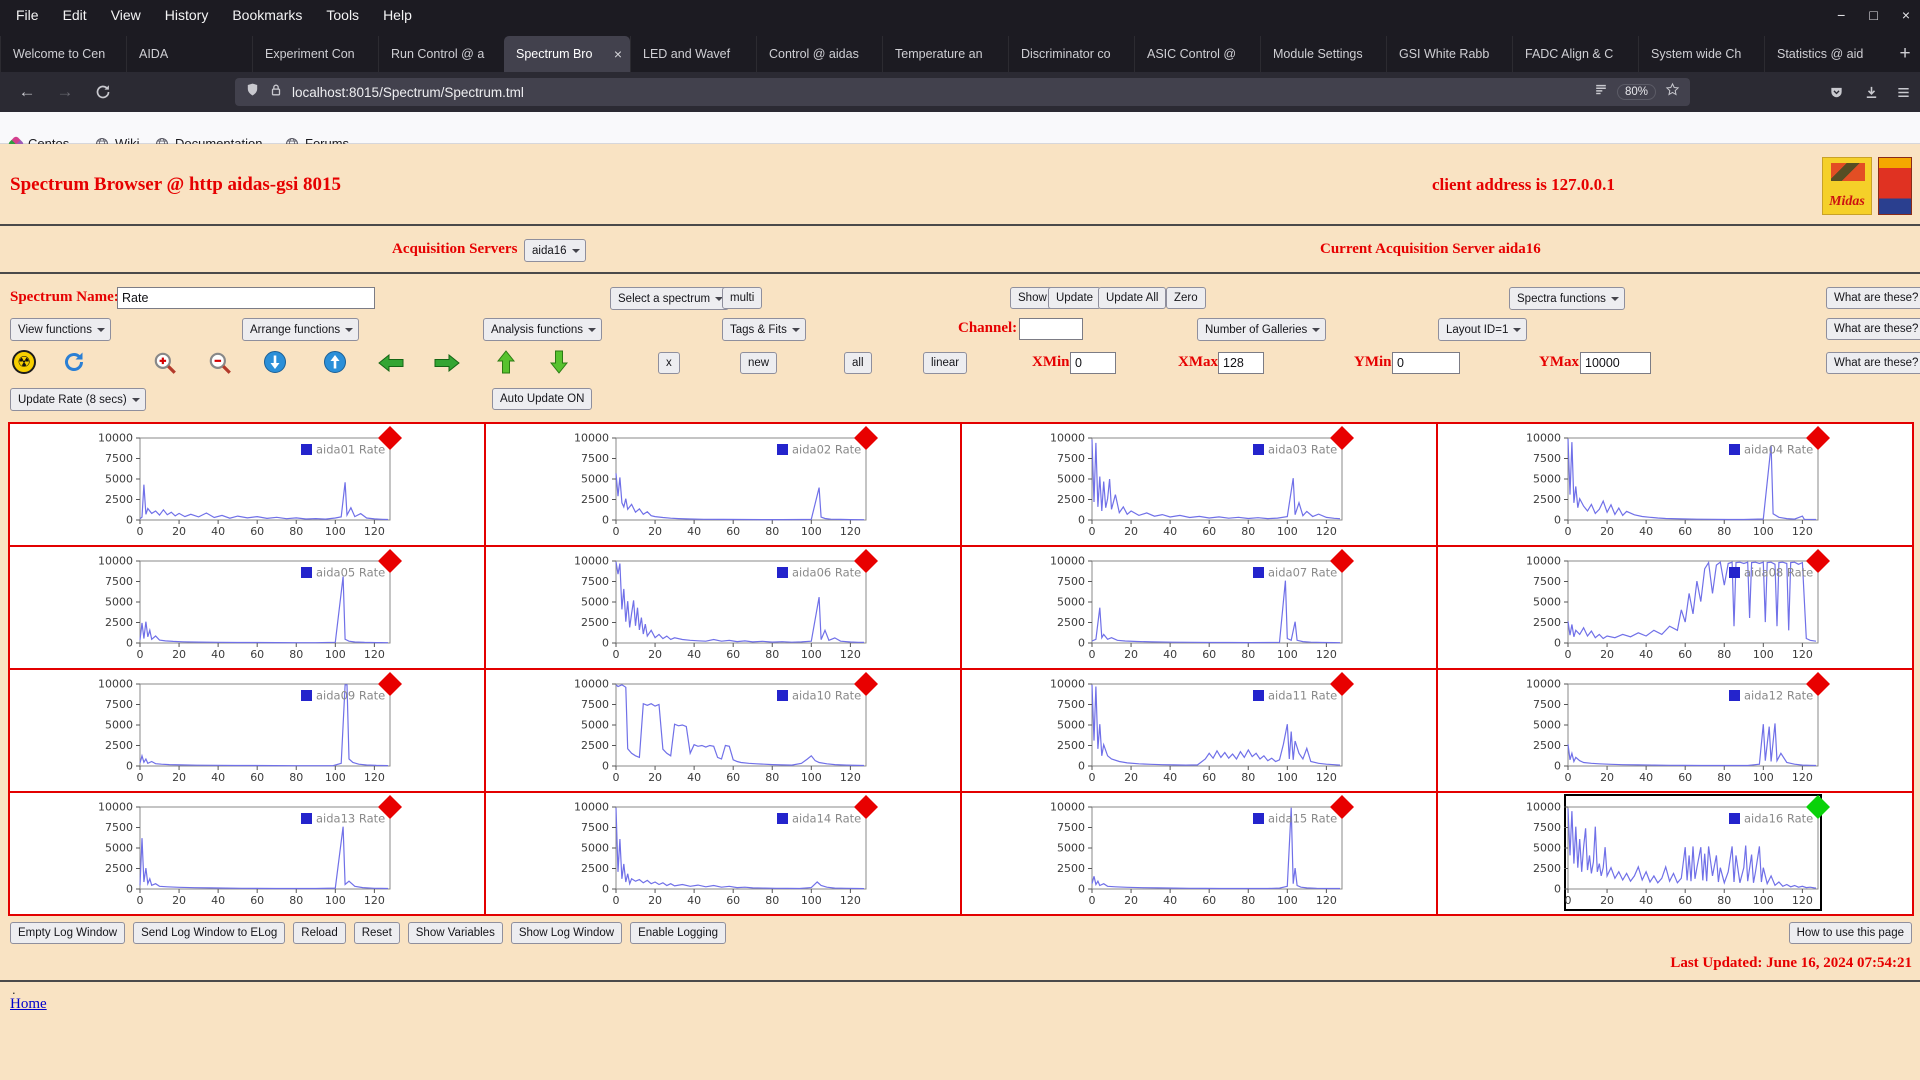 The height and width of the screenshot is (1080, 1920). I want to click on site-info-icon, so click(276, 92).